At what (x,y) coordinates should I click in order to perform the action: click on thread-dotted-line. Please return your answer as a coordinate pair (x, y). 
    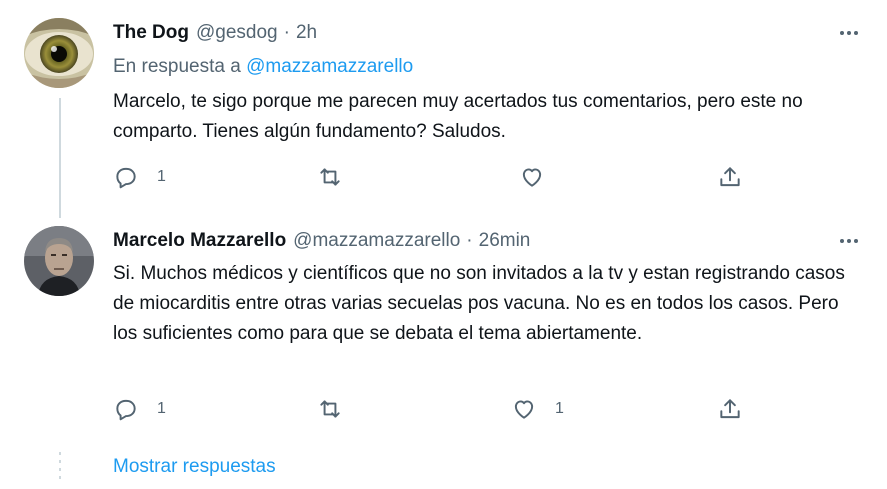
    Looking at the image, I should click on (60, 467).